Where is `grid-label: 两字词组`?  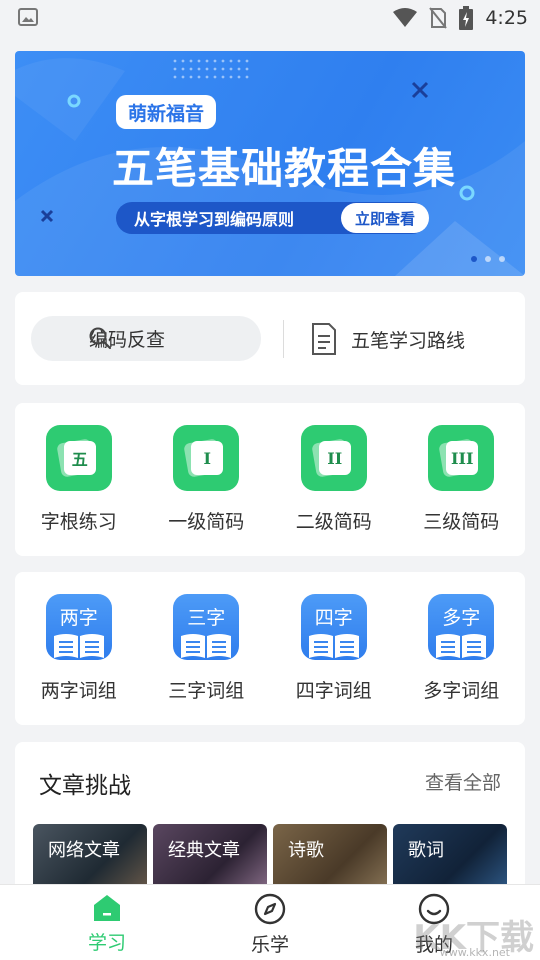
grid-label: 两字词组 is located at coordinates (78, 691).